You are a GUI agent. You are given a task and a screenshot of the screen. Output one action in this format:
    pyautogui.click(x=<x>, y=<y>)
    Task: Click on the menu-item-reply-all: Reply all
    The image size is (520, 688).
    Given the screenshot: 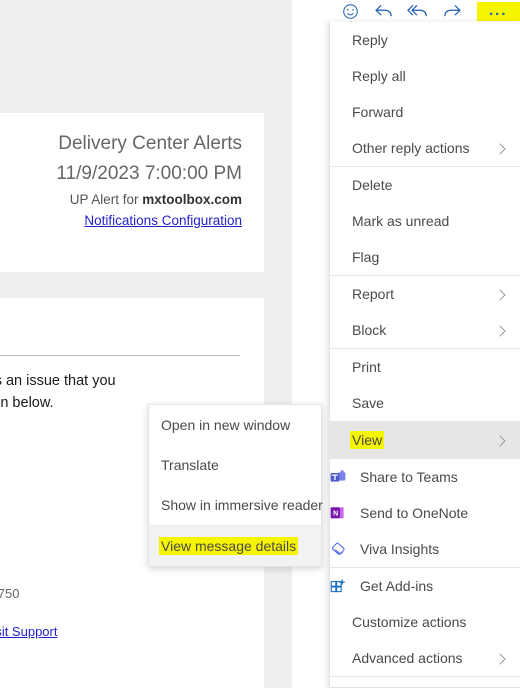 What is the action you would take?
    pyautogui.click(x=425, y=76)
    